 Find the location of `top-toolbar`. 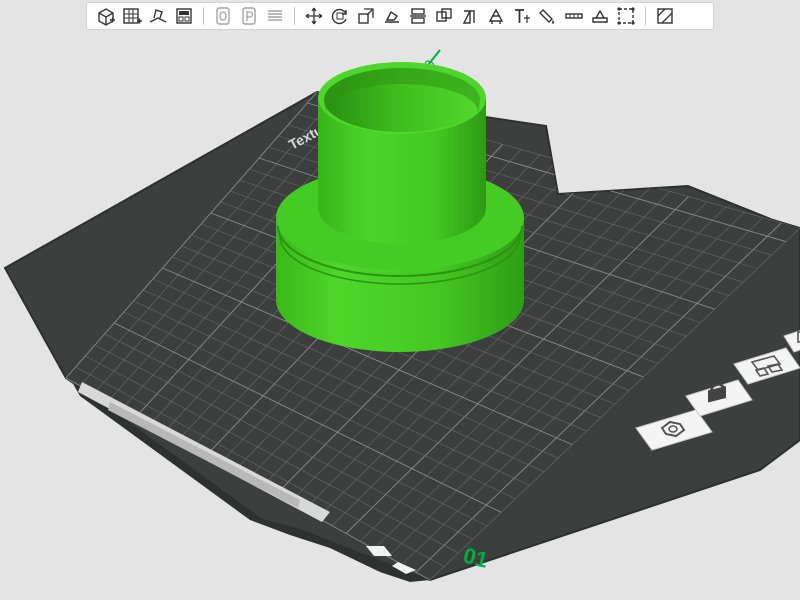

top-toolbar is located at coordinates (400, 16).